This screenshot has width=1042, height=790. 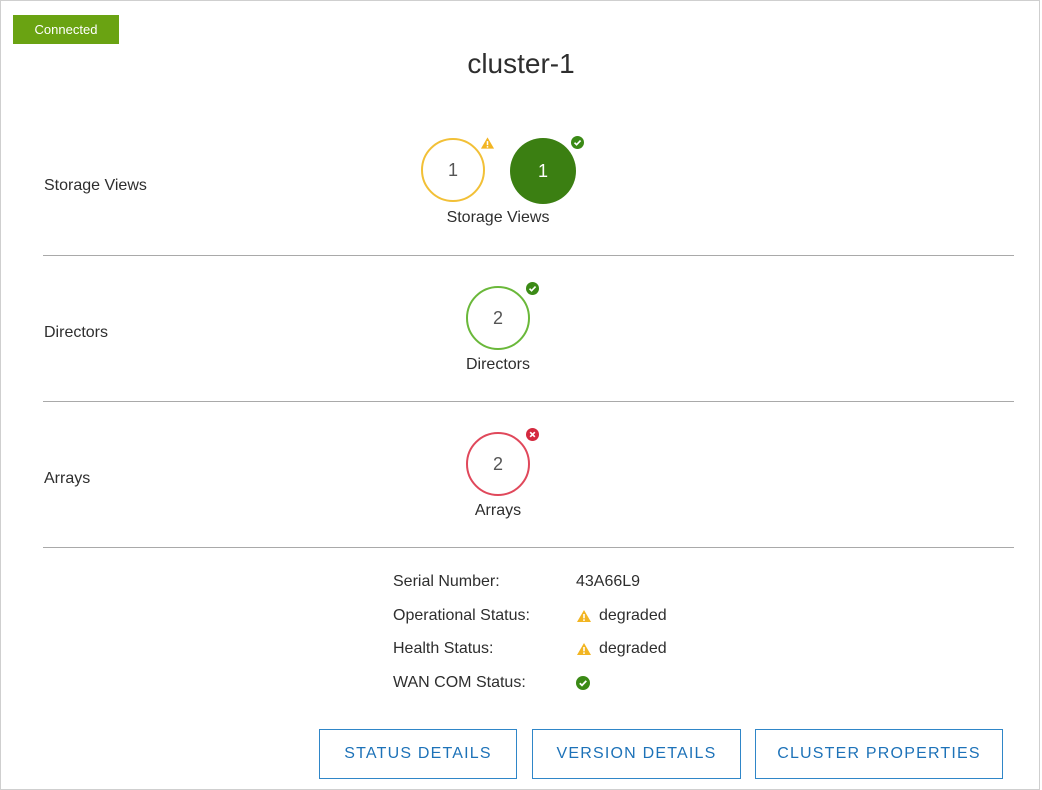 I want to click on health-status-value: degraded, so click(x=621, y=649).